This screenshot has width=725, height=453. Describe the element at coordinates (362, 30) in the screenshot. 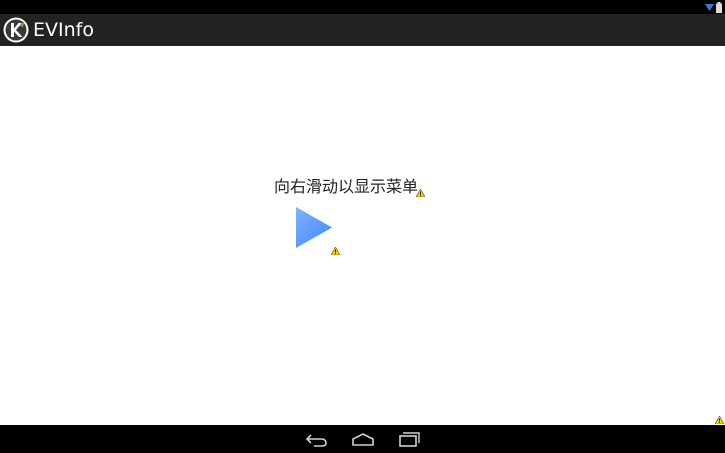

I see `action-bar: EVInfo` at that location.